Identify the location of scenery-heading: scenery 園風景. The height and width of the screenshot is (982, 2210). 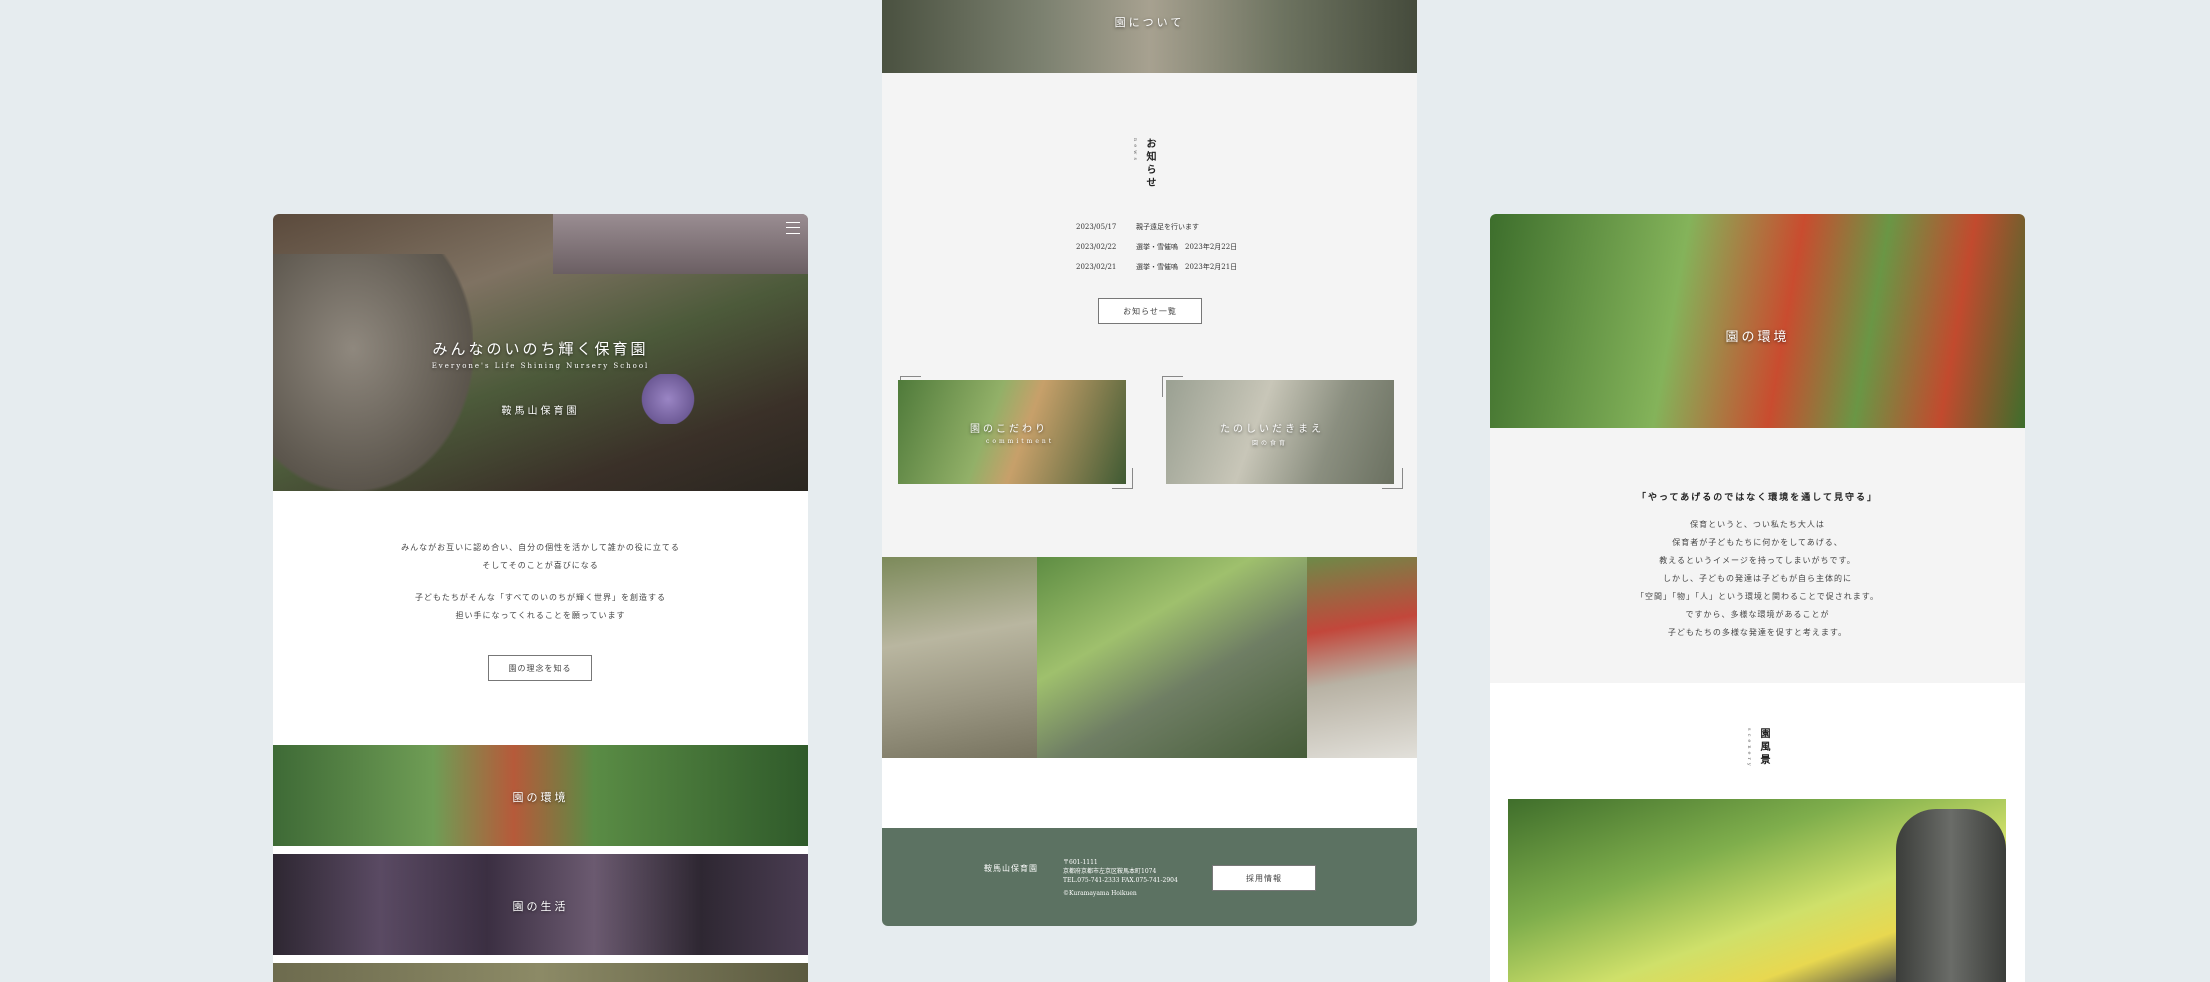
(1758, 748).